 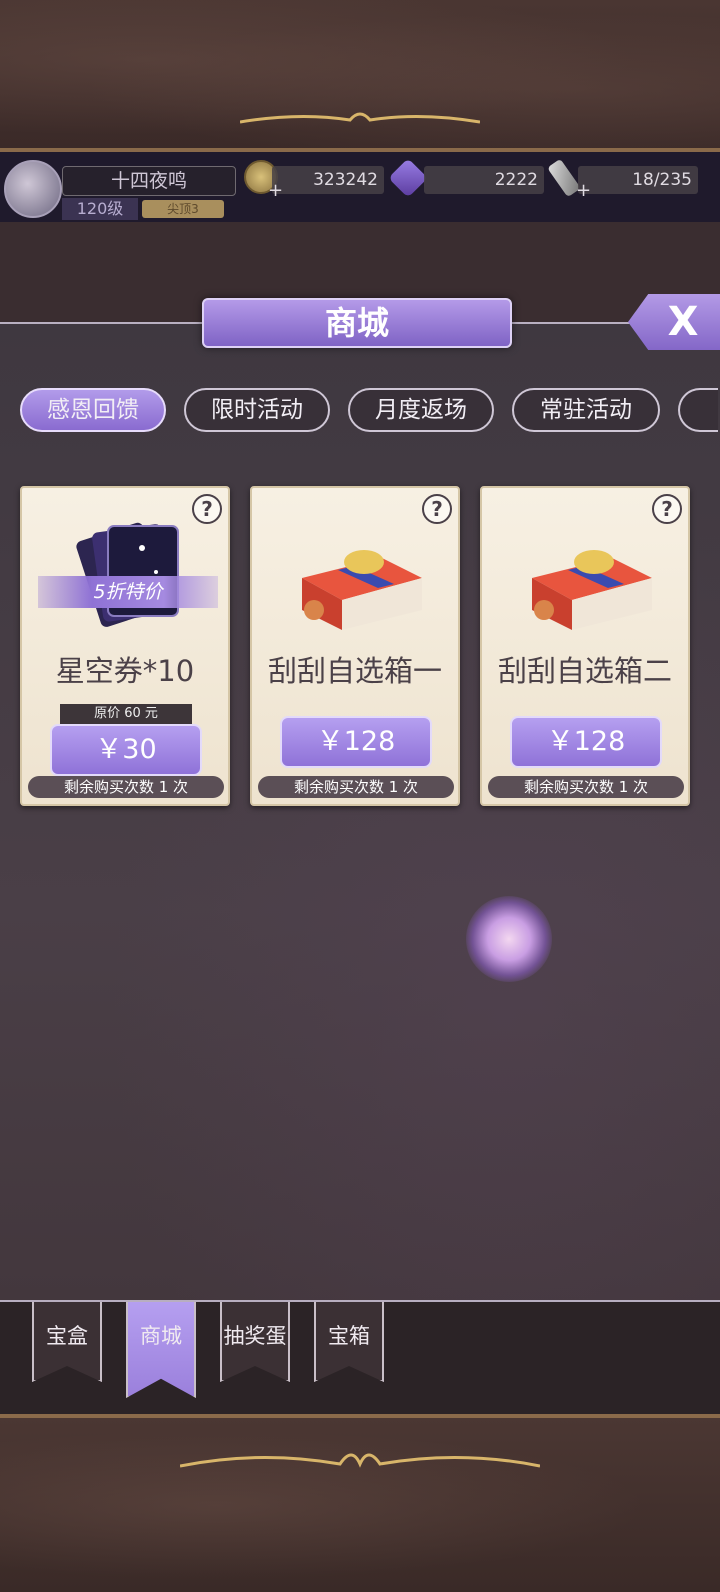 I want to click on coin-count: 323242, so click(x=328, y=180).